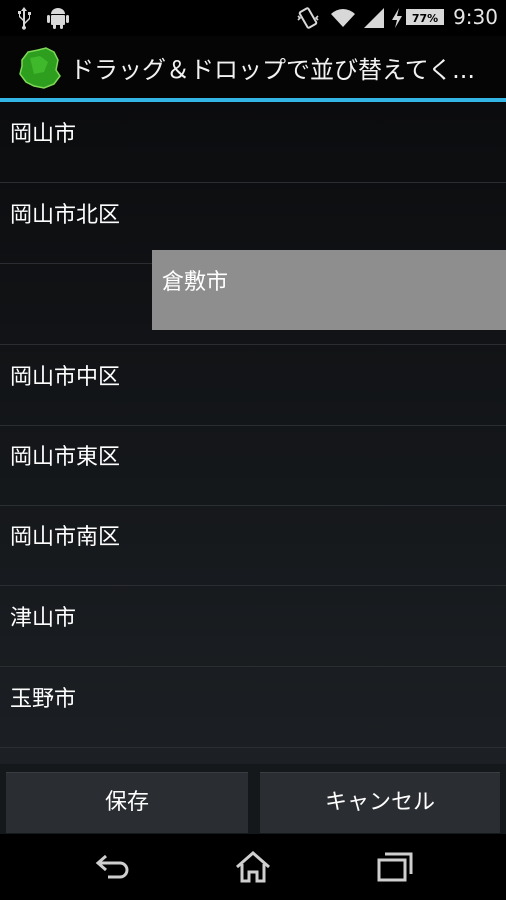 This screenshot has height=900, width=506. I want to click on list-item-label: 岡山市, so click(43, 134).